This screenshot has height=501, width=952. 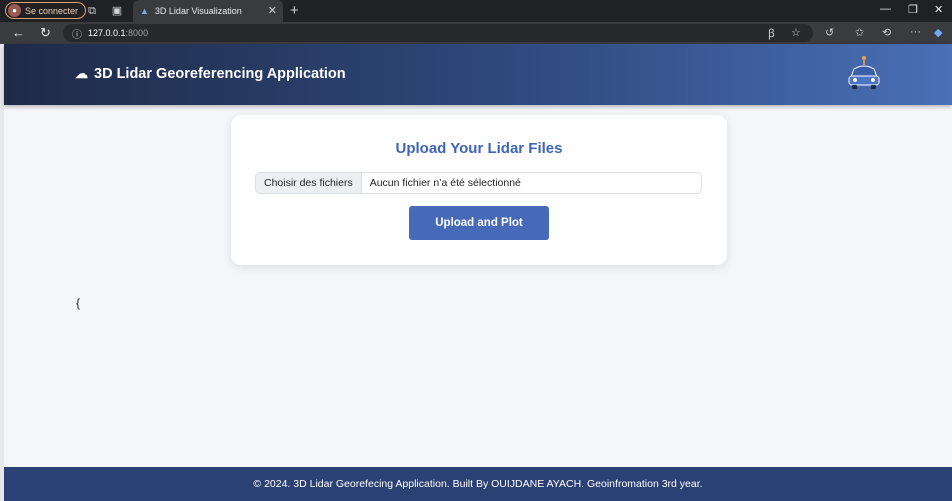 What do you see at coordinates (479, 148) in the screenshot?
I see `upload-title: Upload Your Lidar Files` at bounding box center [479, 148].